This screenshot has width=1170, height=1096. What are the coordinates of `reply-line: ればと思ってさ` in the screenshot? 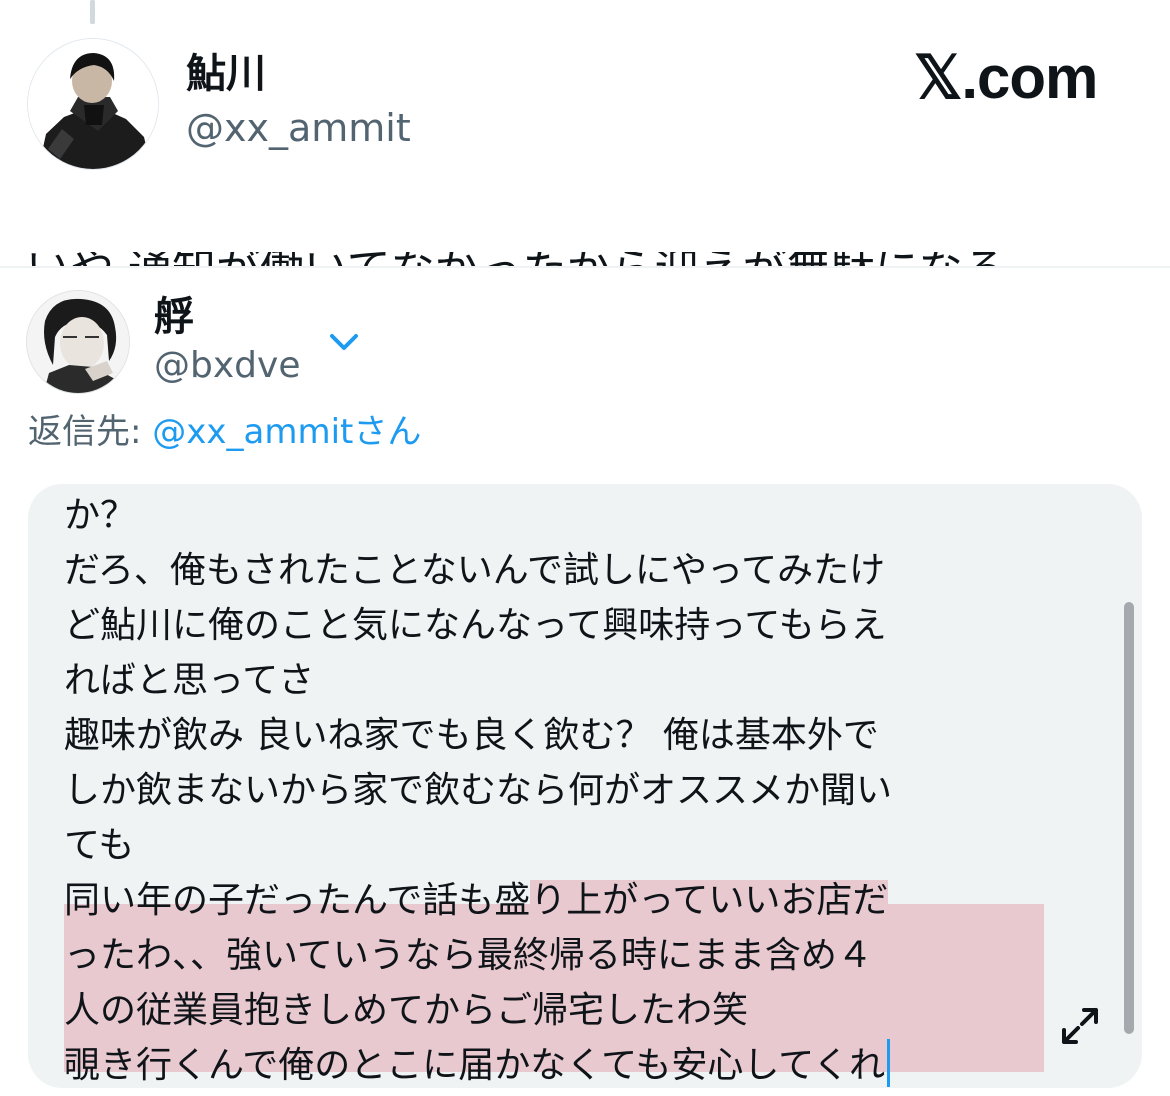 It's located at (189, 680).